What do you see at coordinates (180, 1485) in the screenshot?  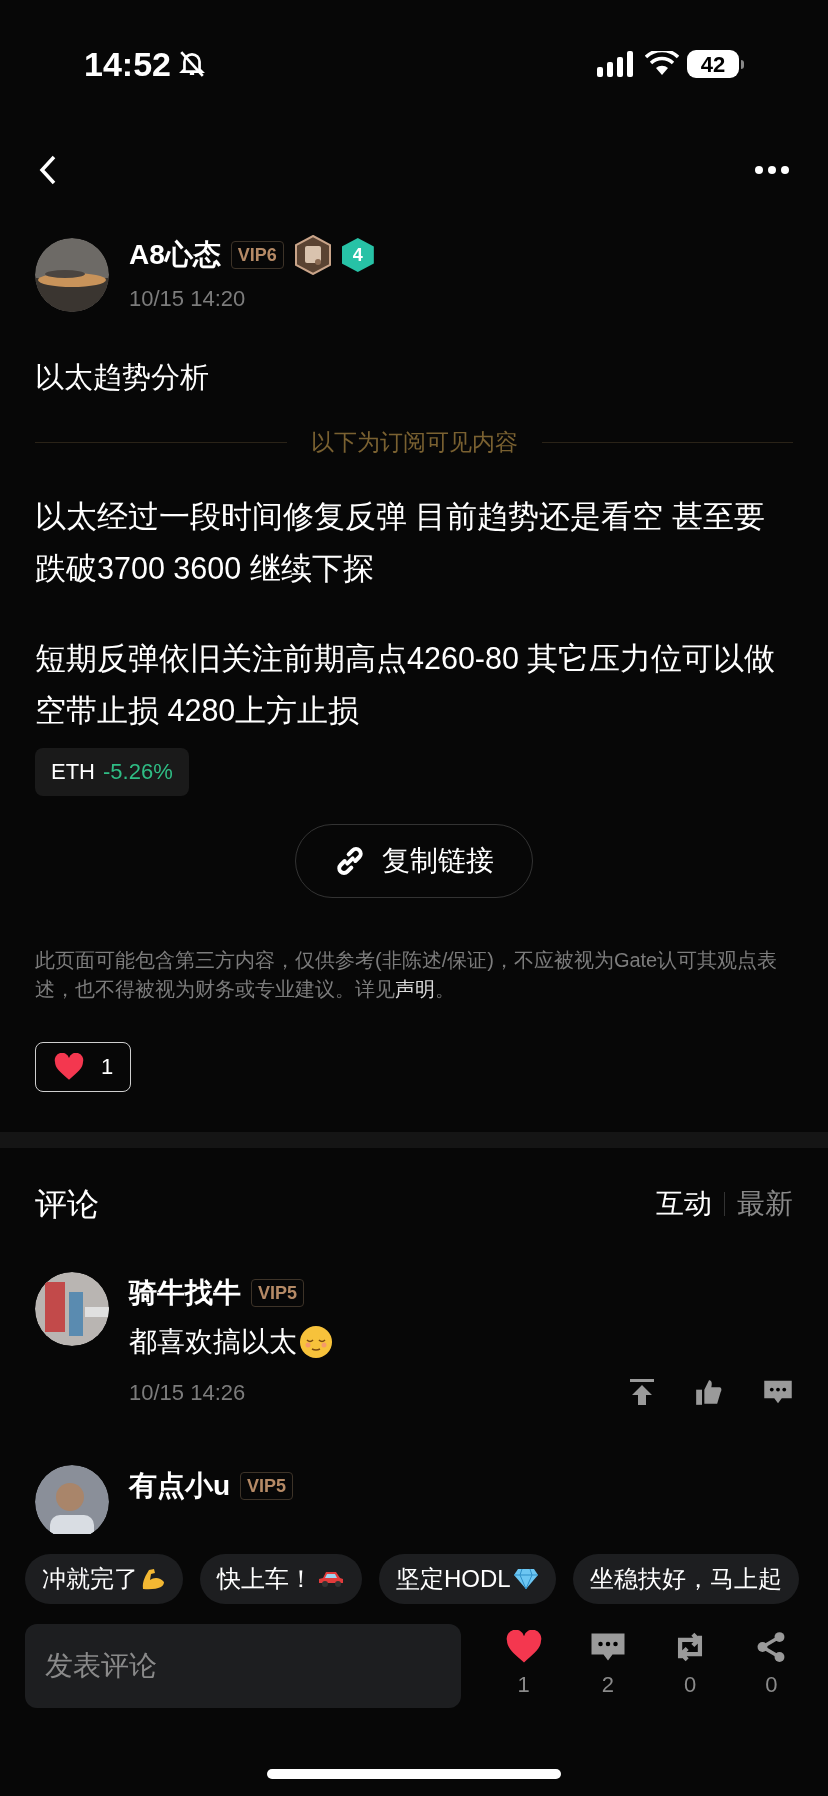 I see `comment-author: 有点小u` at bounding box center [180, 1485].